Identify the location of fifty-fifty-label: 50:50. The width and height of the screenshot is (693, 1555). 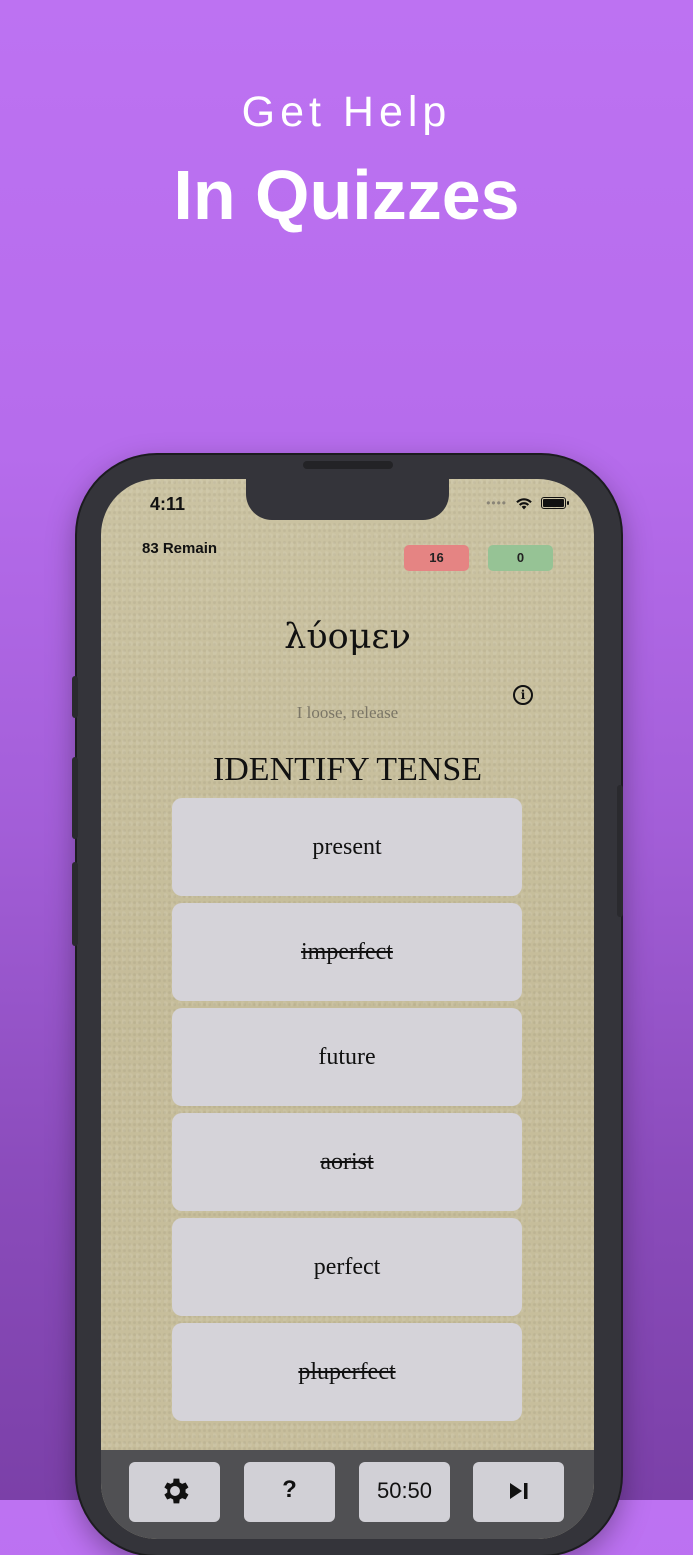
(404, 1490).